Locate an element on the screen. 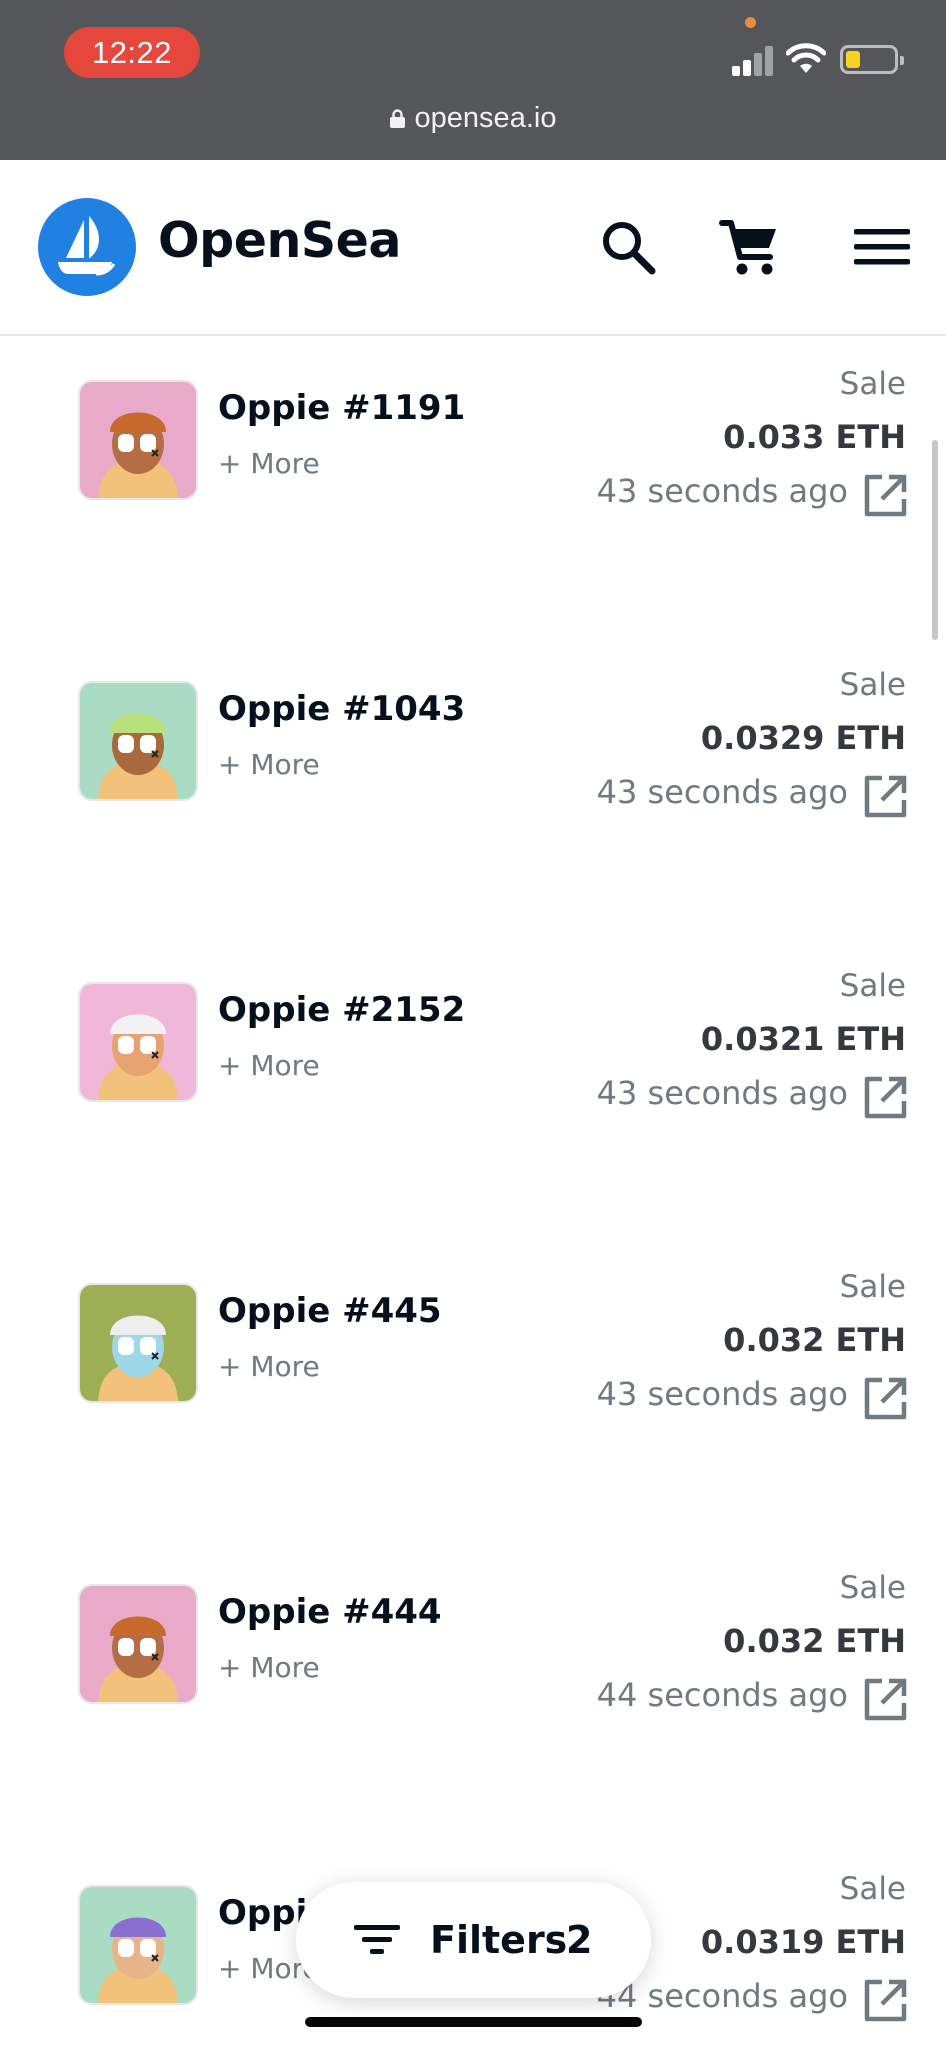 The image size is (946, 2048). url-text: opensea.io is located at coordinates (485, 118).